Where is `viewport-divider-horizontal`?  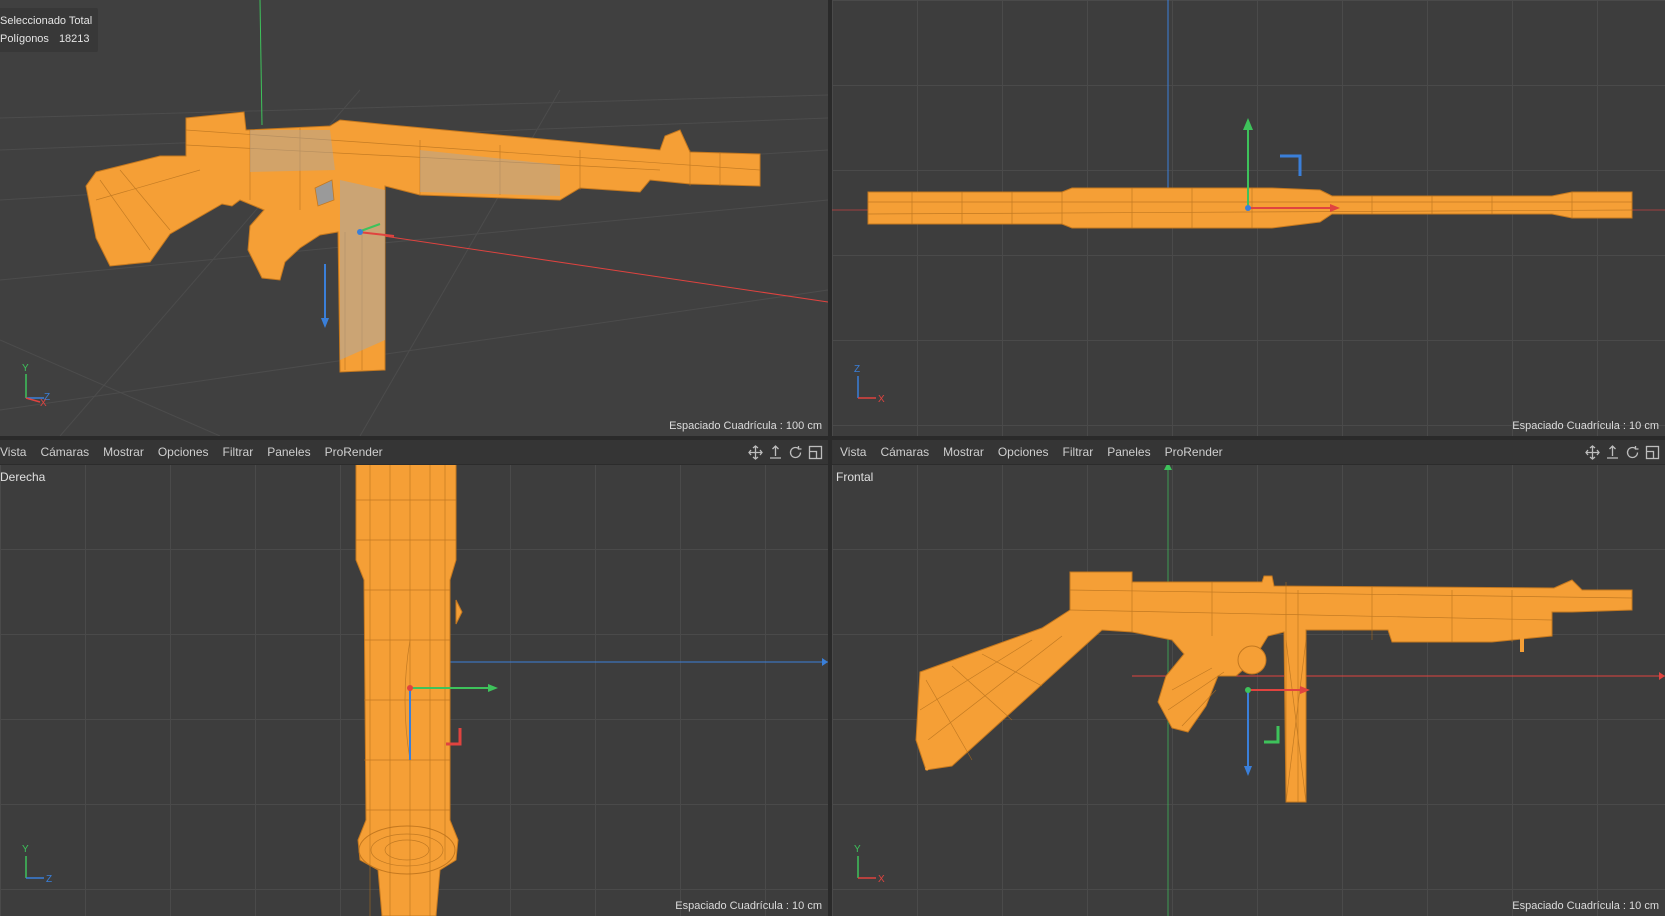
viewport-divider-horizontal is located at coordinates (832, 438).